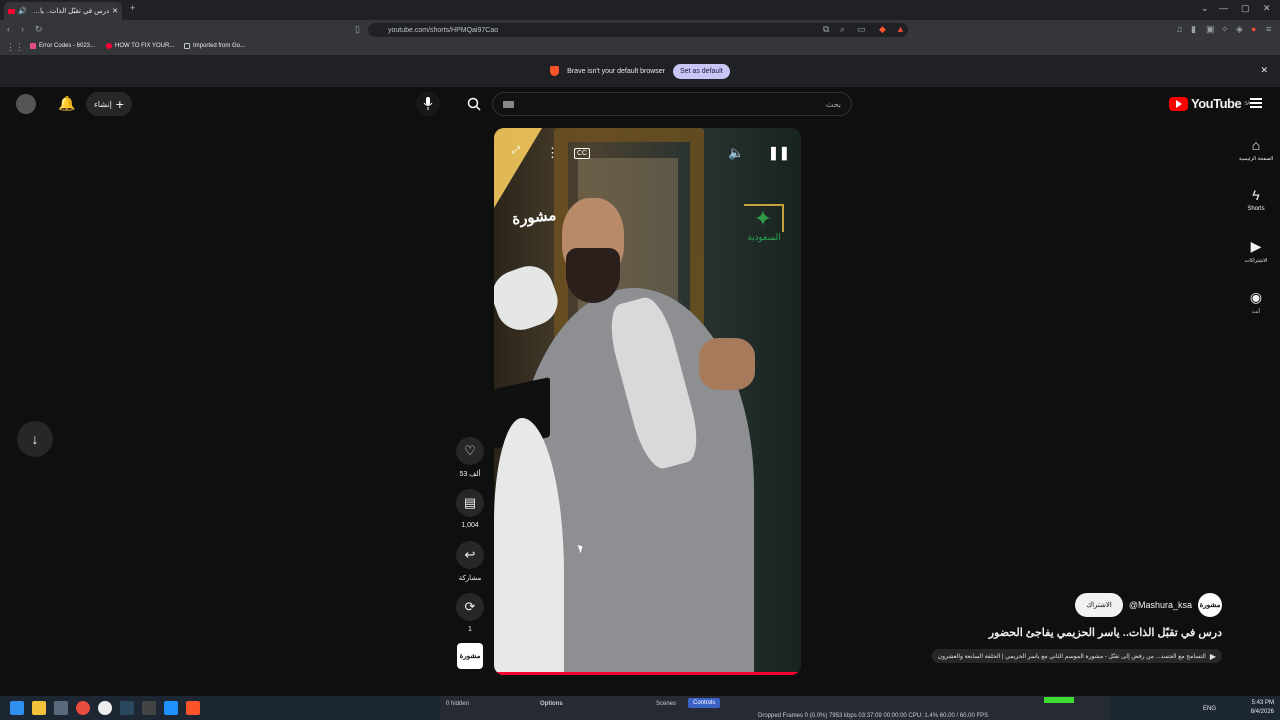 This screenshot has height=720, width=1280. What do you see at coordinates (1193, 29) in the screenshot?
I see `sidebar-icon: ▮` at bounding box center [1193, 29].